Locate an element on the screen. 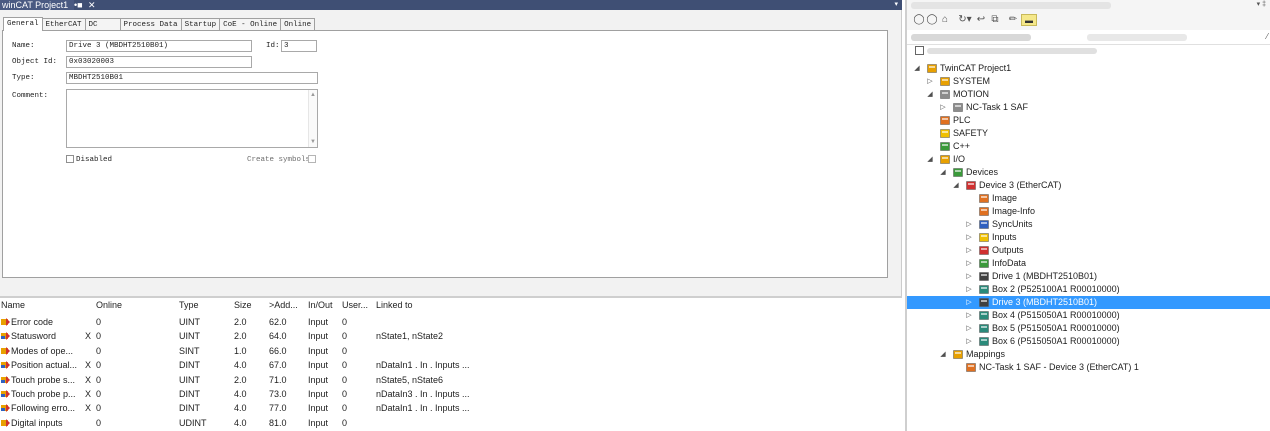 This screenshot has height=431, width=1270. type-field: MBDHT2510B01 is located at coordinates (192, 78).